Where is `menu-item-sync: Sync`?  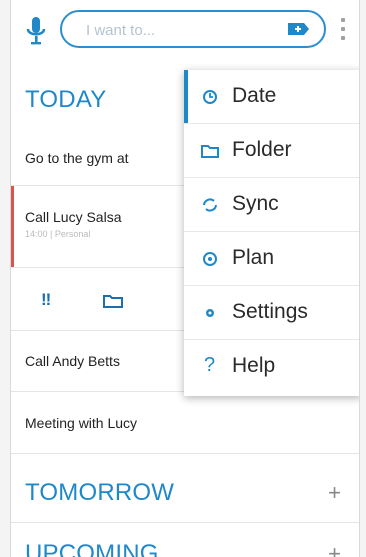
menu-item-sync: Sync is located at coordinates (271, 205).